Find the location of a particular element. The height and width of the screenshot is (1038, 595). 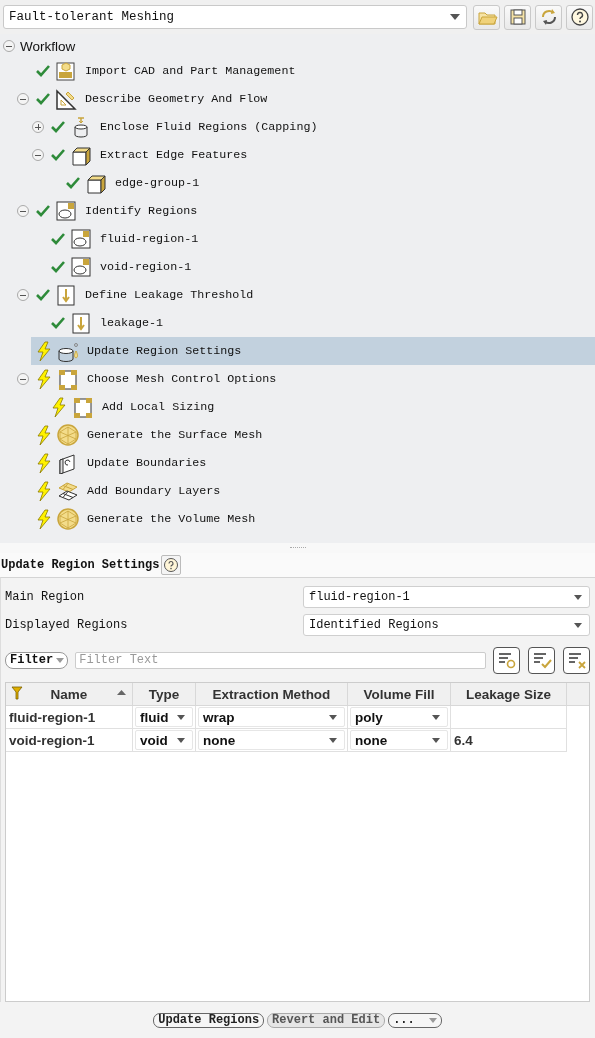

item-label: Import CAD and Part Management is located at coordinates (190, 71).